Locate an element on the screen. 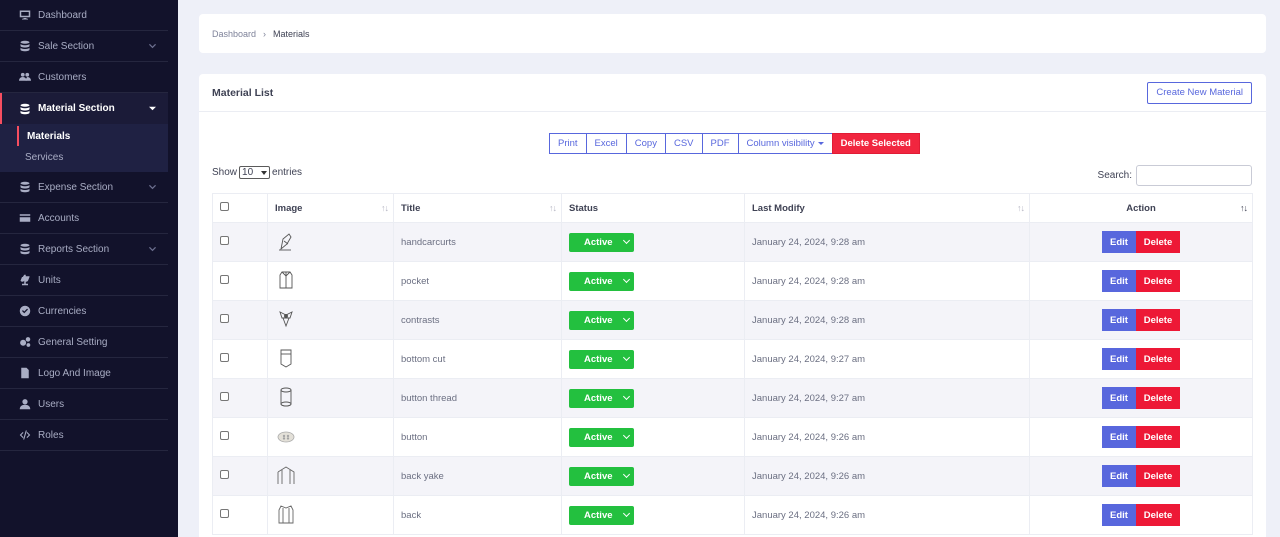  sidebar-item-logo-and-image: Logo And Image is located at coordinates (84, 373).